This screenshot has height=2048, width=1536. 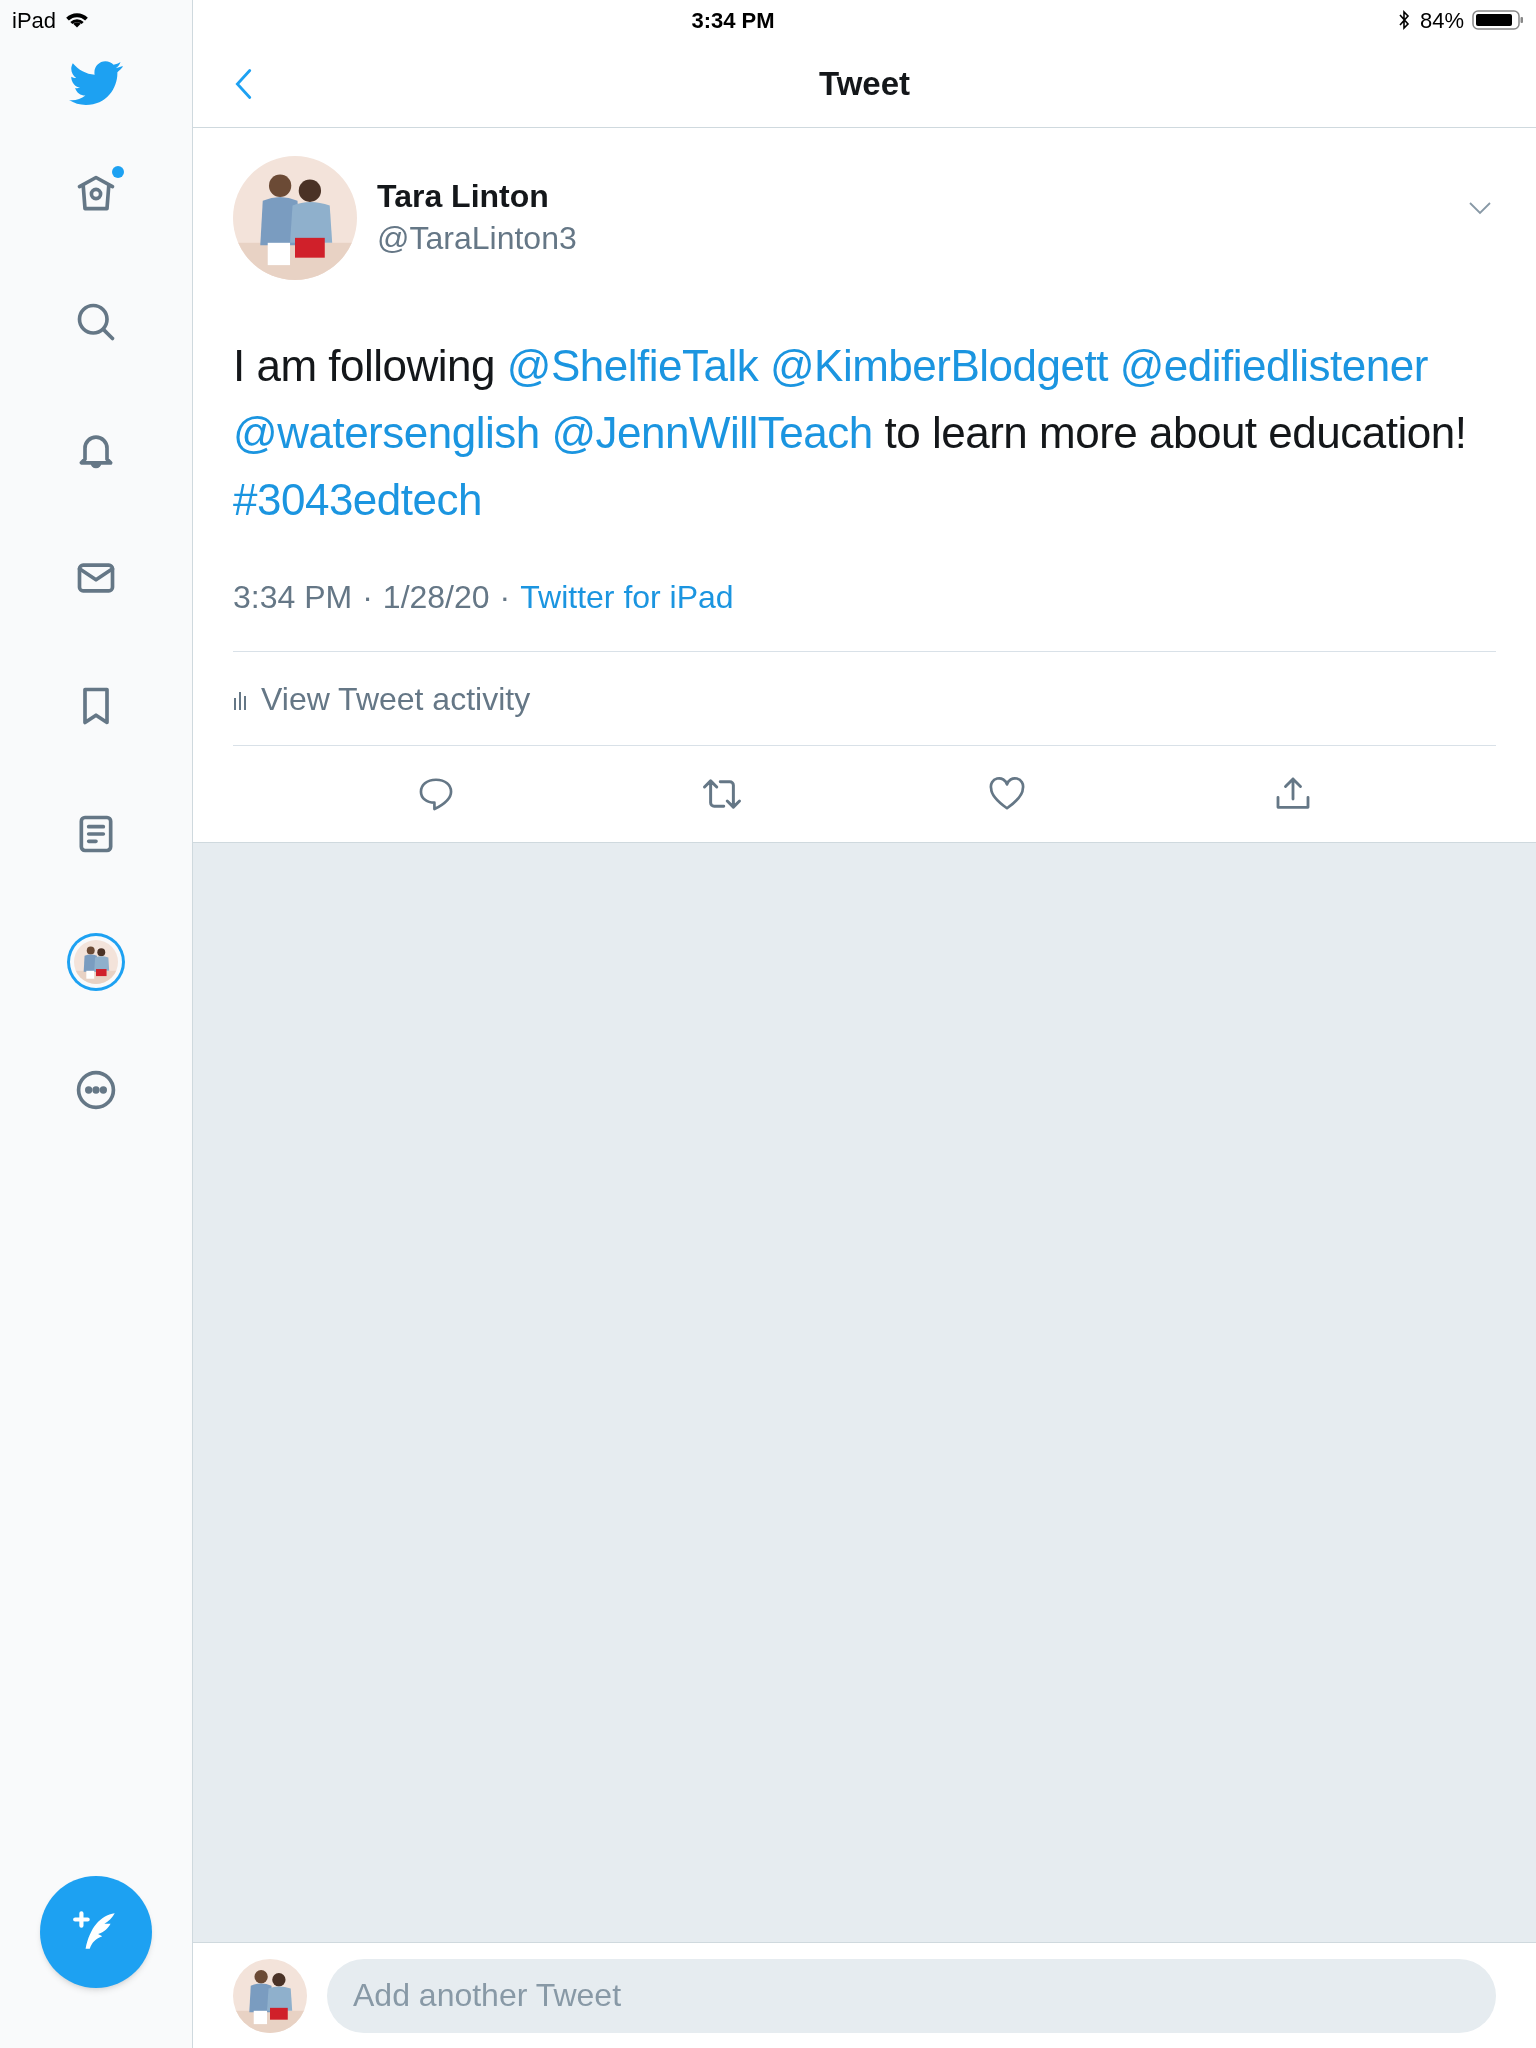 I want to click on author-name: Tara Linton, so click(x=463, y=196).